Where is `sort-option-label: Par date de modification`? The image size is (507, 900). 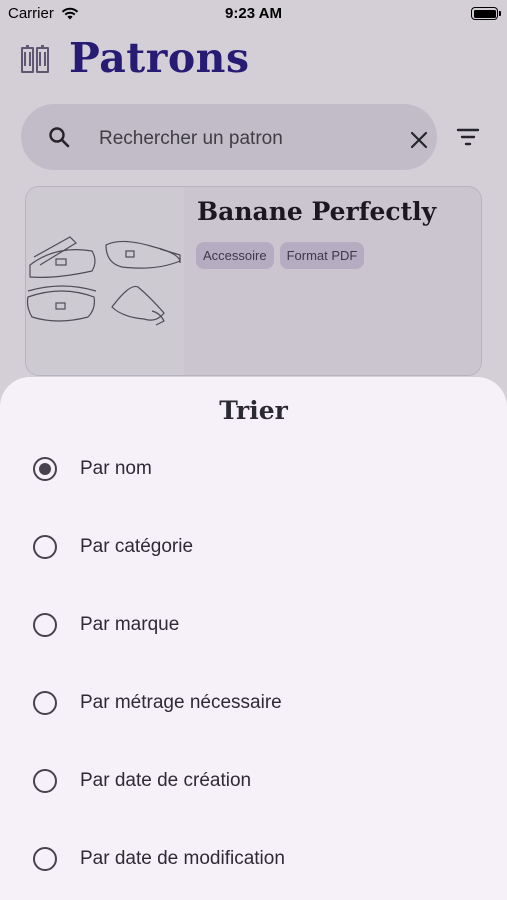
sort-option-label: Par date de modification is located at coordinates (182, 858).